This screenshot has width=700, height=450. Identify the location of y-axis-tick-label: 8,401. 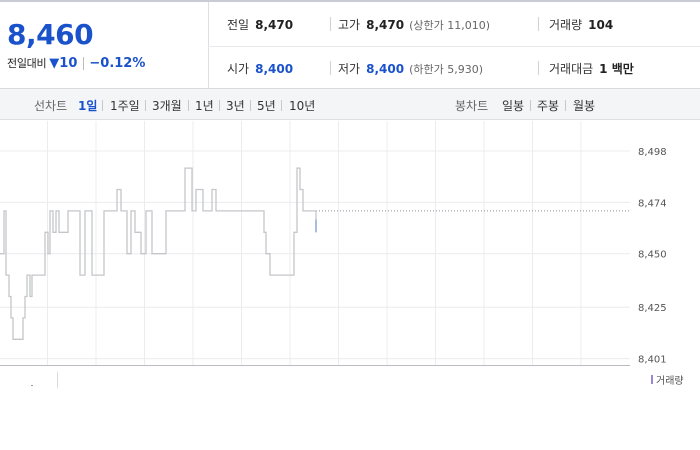
(652, 360).